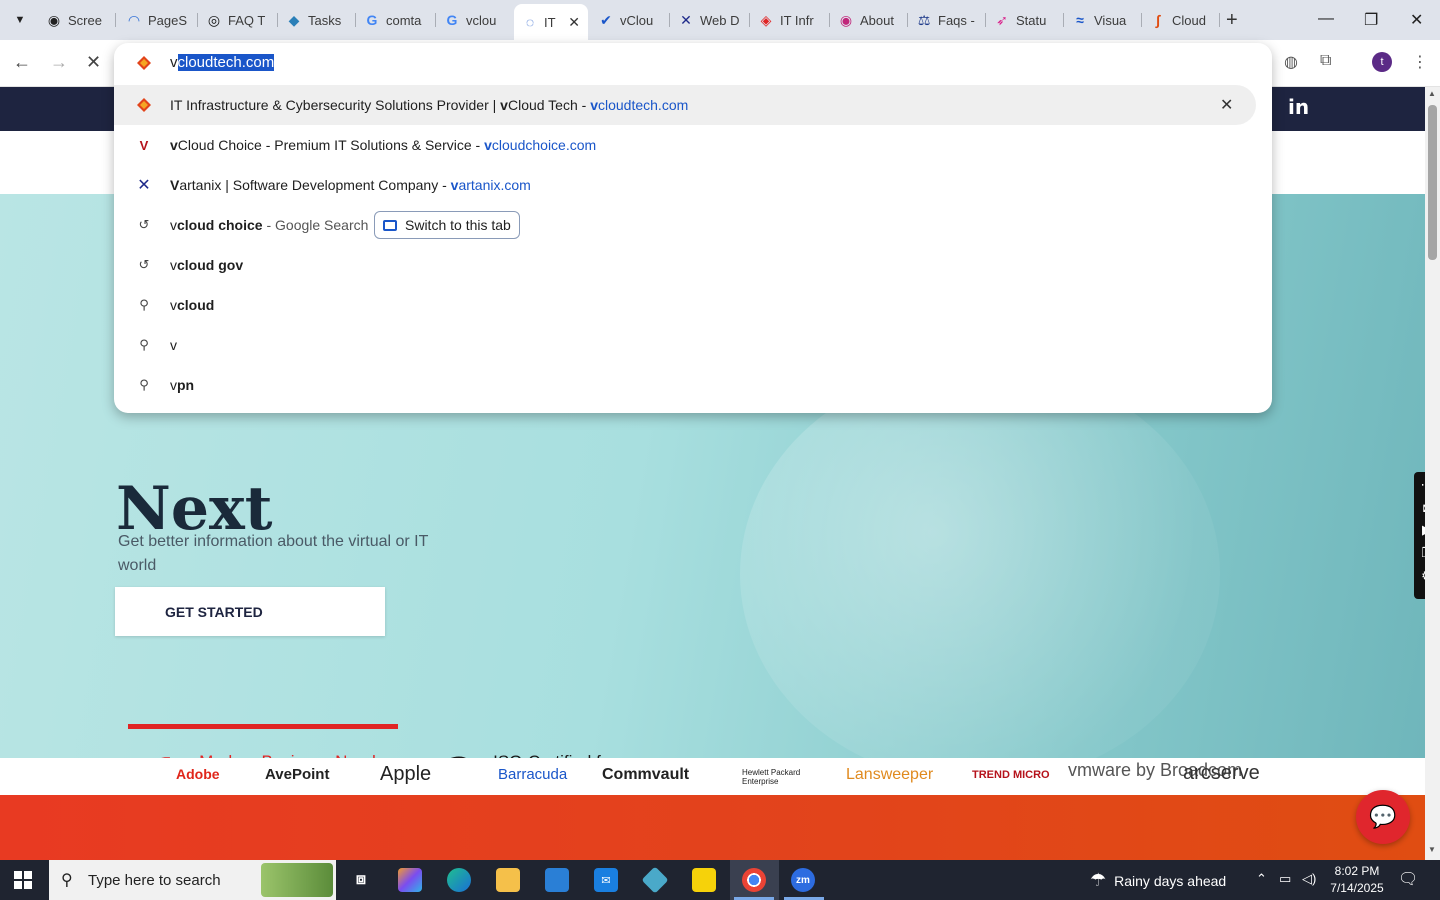 This screenshot has width=1440, height=900. What do you see at coordinates (476, 20) in the screenshot?
I see `tab-5: Gvclou` at bounding box center [476, 20].